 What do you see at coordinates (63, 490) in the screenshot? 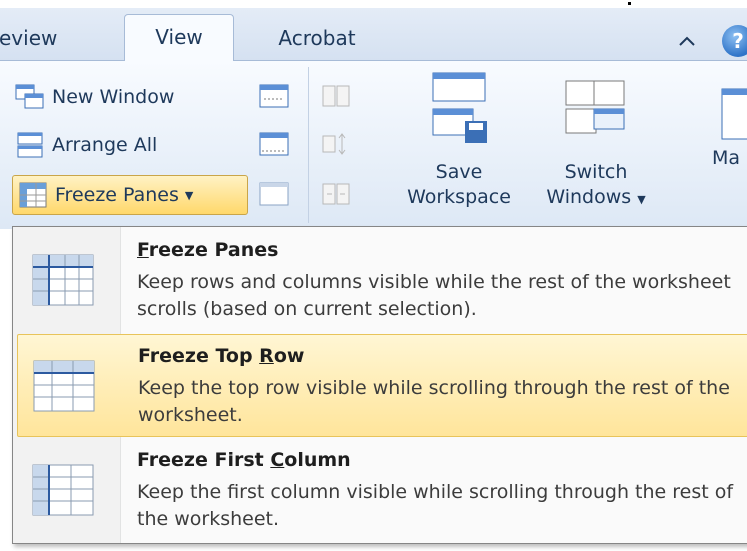
I see `freeze-first-column-icon` at bounding box center [63, 490].